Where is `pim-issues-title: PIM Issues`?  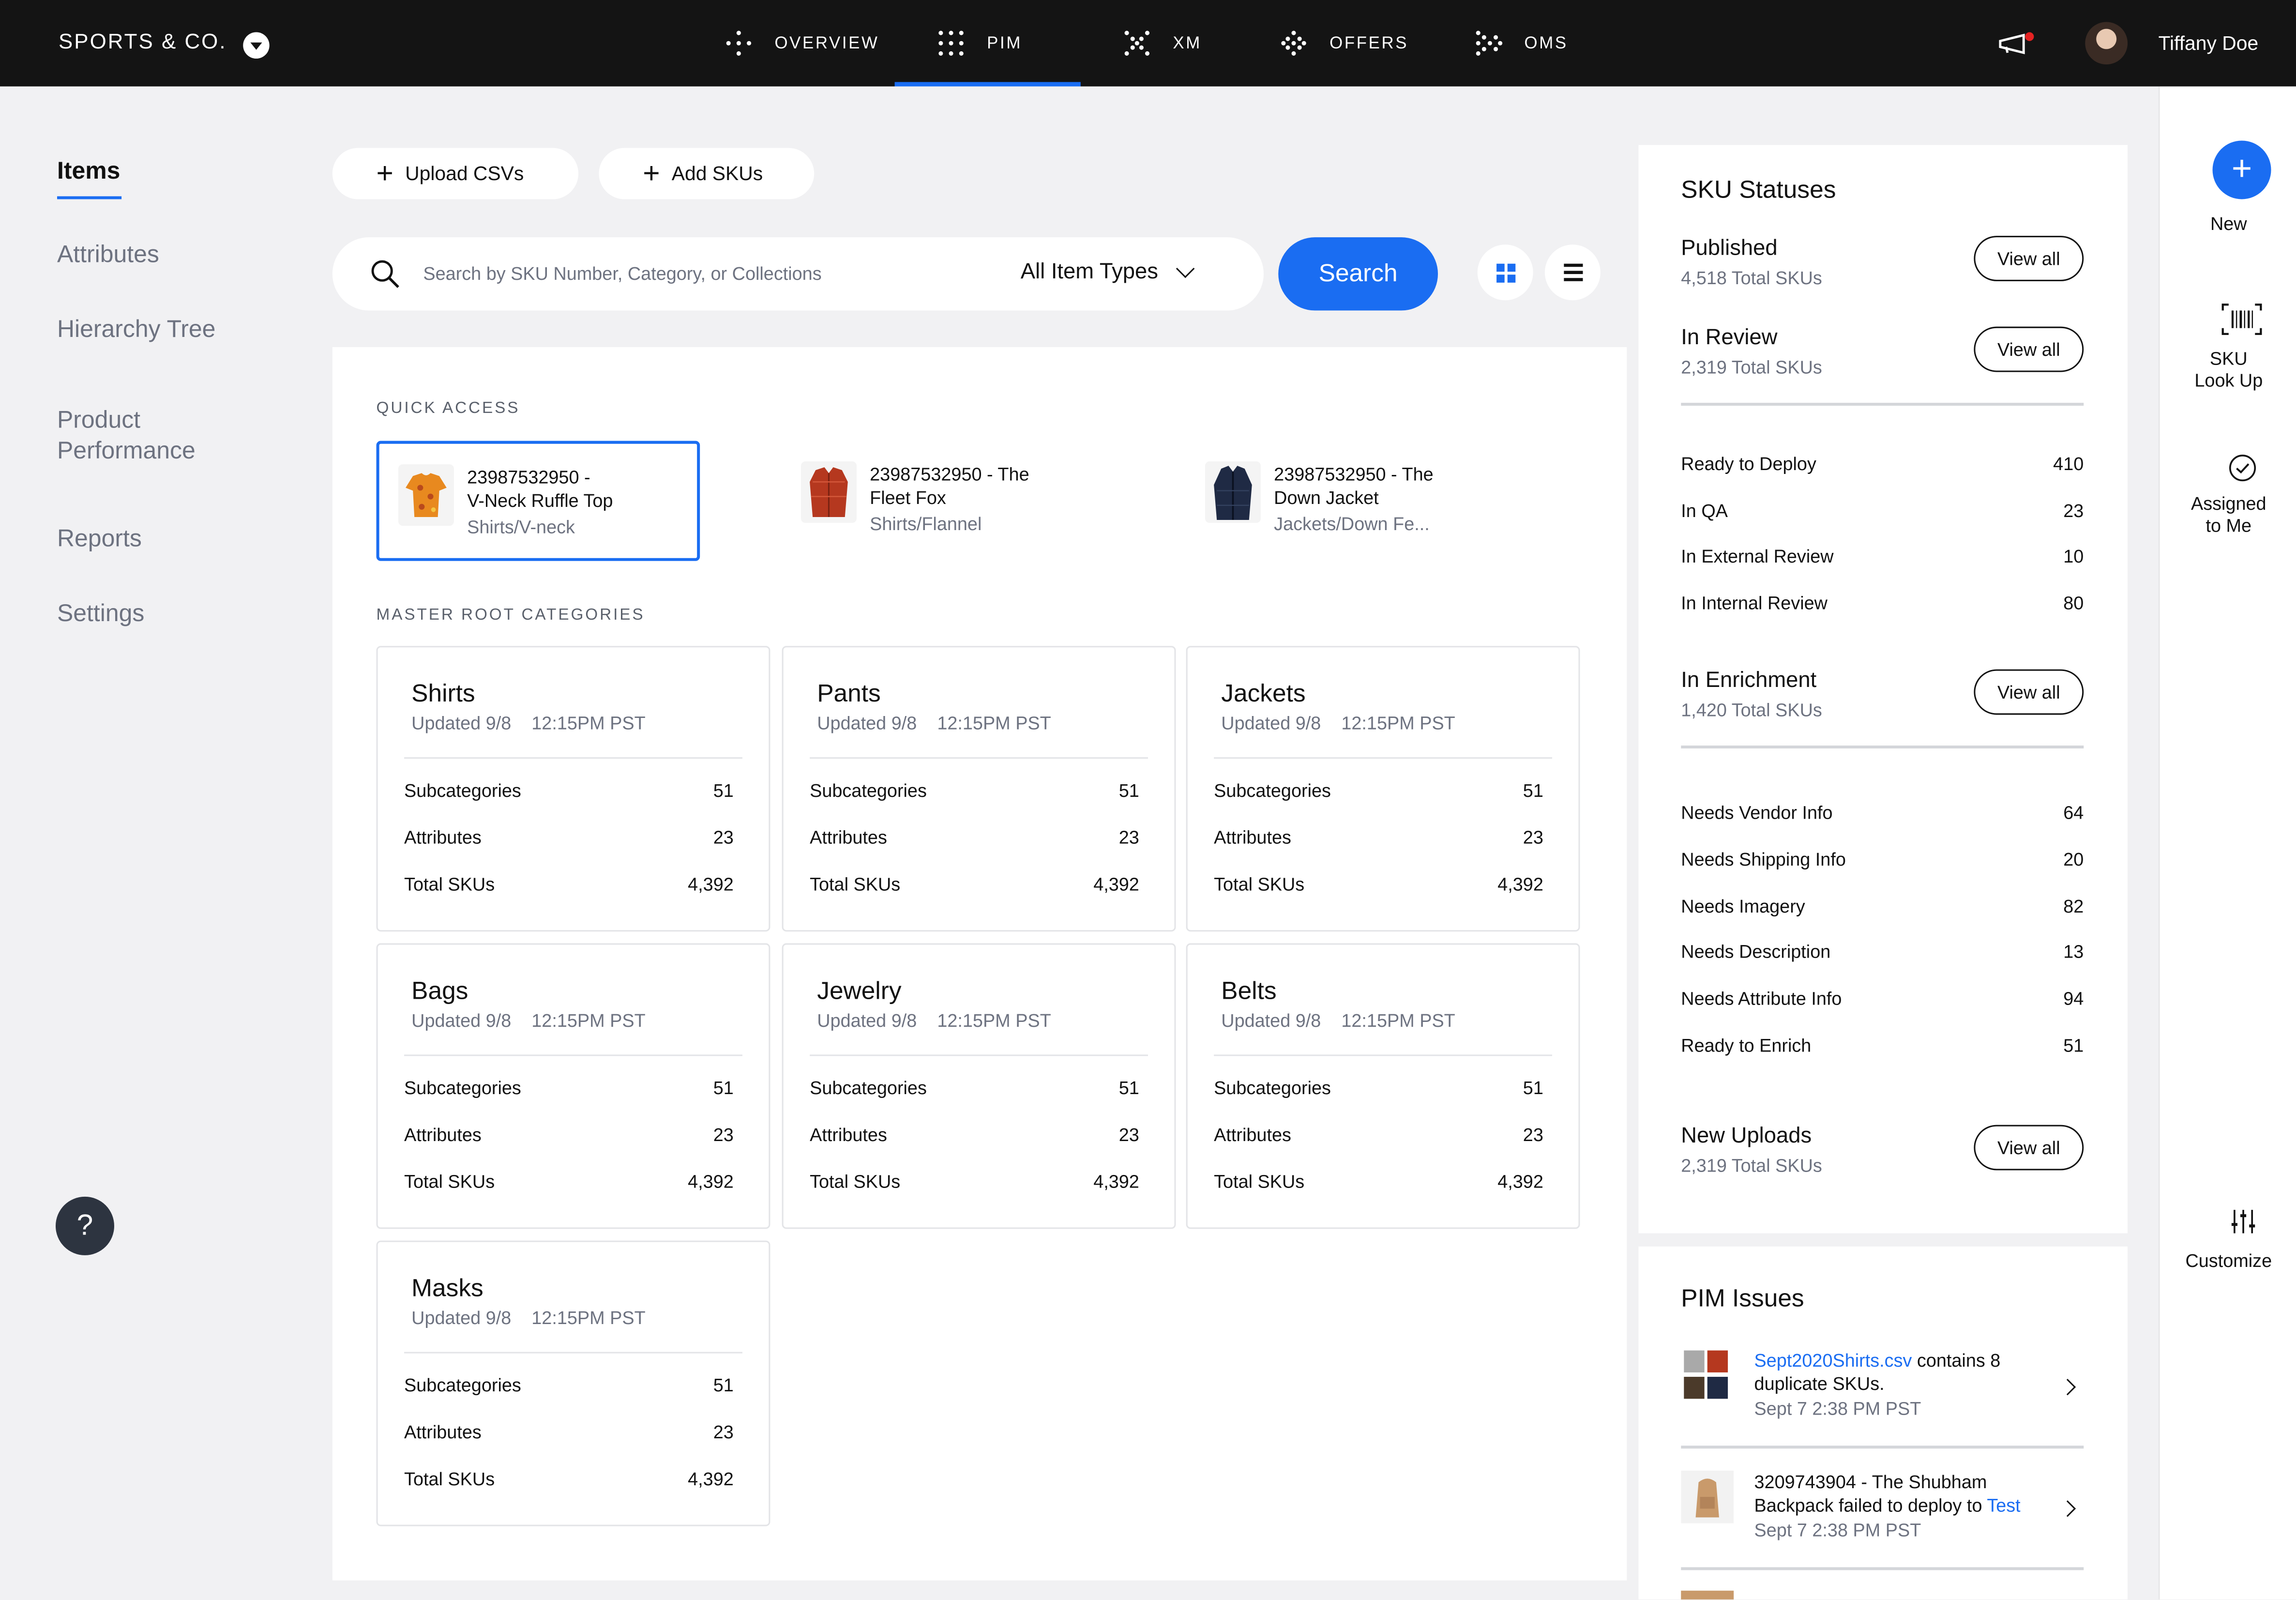
pim-issues-title: PIM Issues is located at coordinates (1743, 1298).